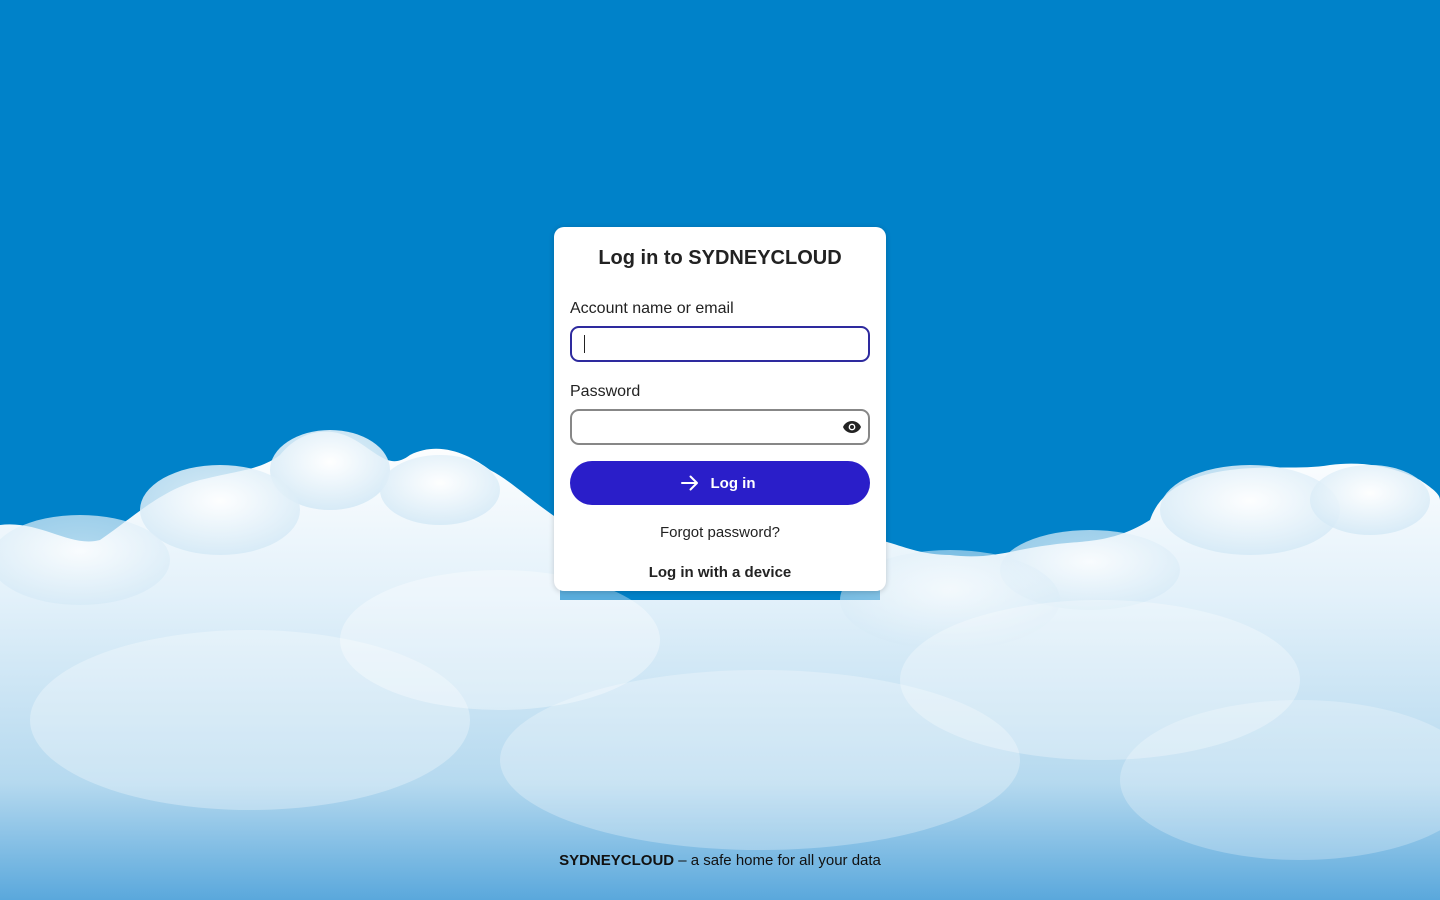 The image size is (1440, 900). Describe the element at coordinates (777, 860) in the screenshot. I see `footer-tagline: – a safe home for all your data` at that location.